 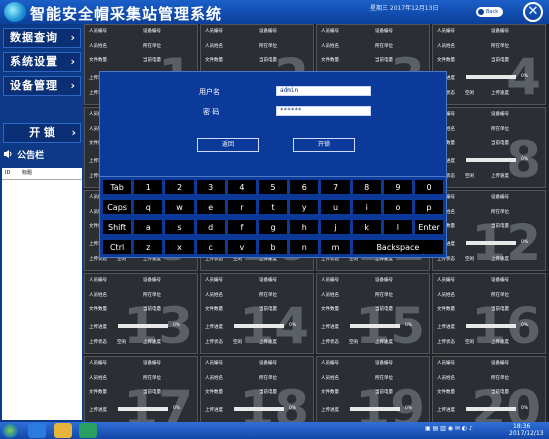 I want to click on key-q: q, so click(x=148, y=207).